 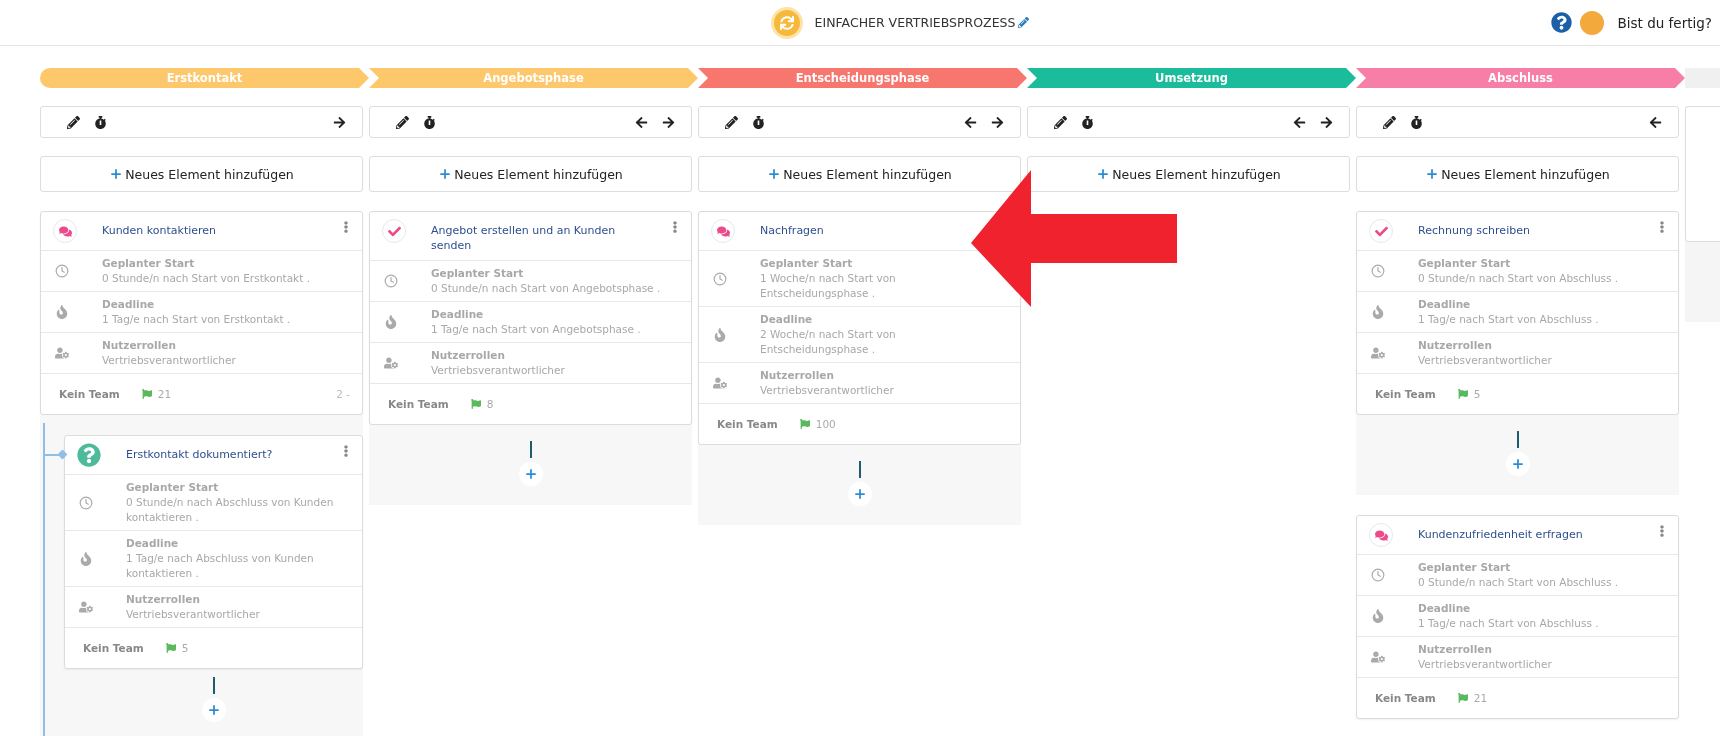 I want to click on process-logo, so click(x=786, y=22).